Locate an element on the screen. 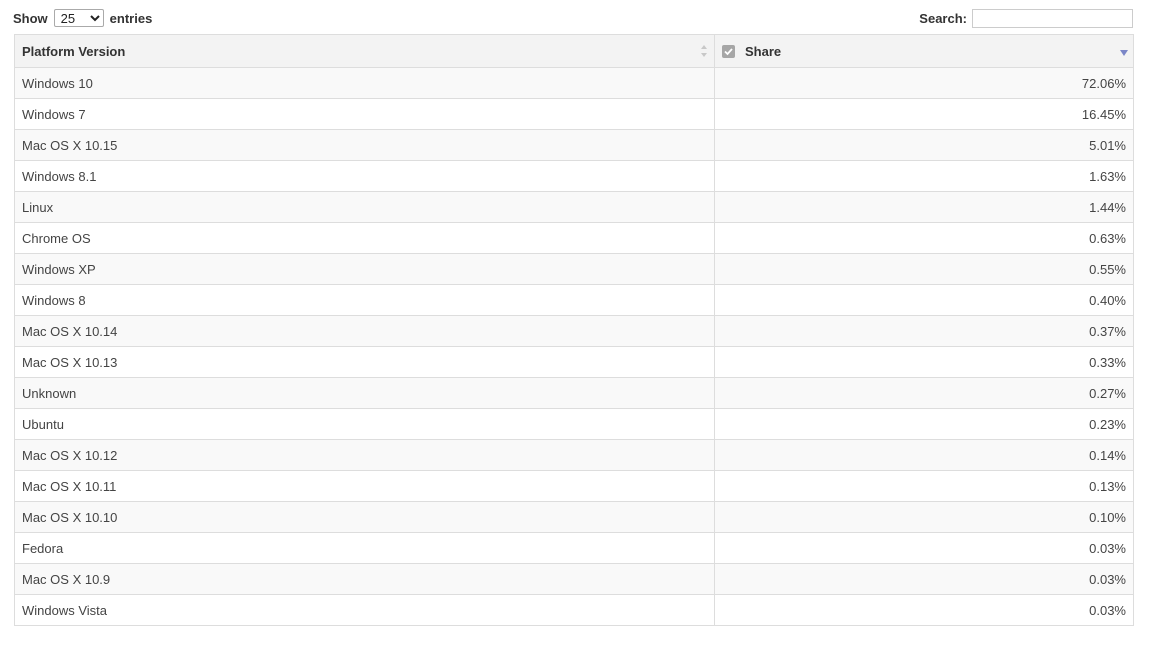 This screenshot has height=647, width=1151. table-row: Mac OS X 10.14 0.37% is located at coordinates (573, 331).